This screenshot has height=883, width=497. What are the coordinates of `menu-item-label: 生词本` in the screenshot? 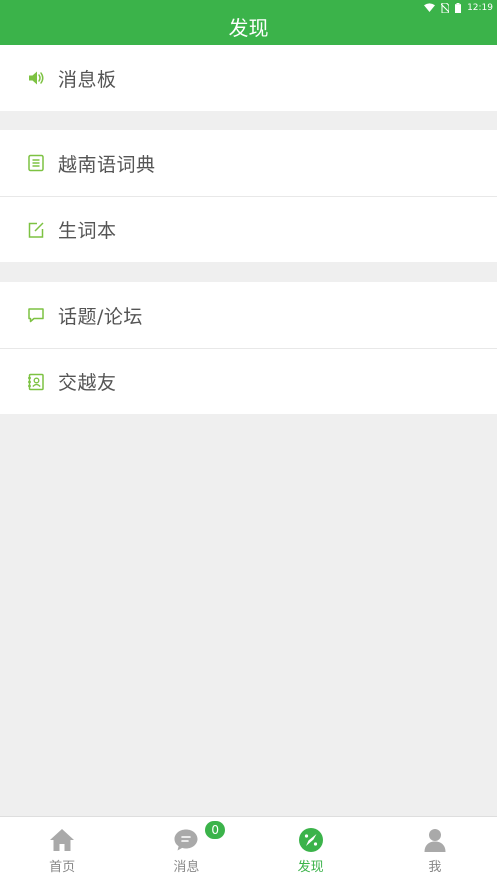 It's located at (87, 231).